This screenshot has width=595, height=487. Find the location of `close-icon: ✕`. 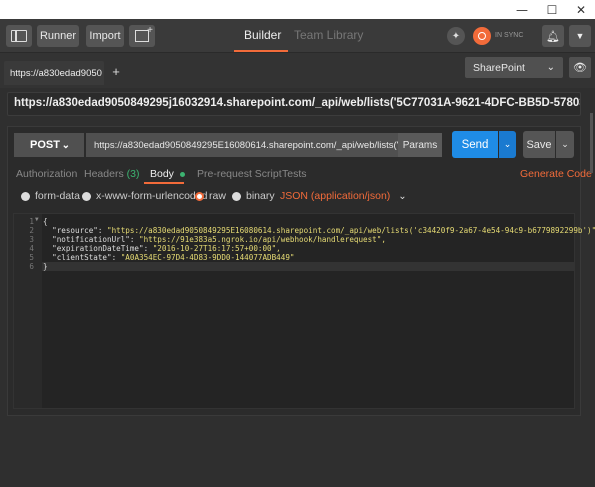

close-icon: ✕ is located at coordinates (581, 9).